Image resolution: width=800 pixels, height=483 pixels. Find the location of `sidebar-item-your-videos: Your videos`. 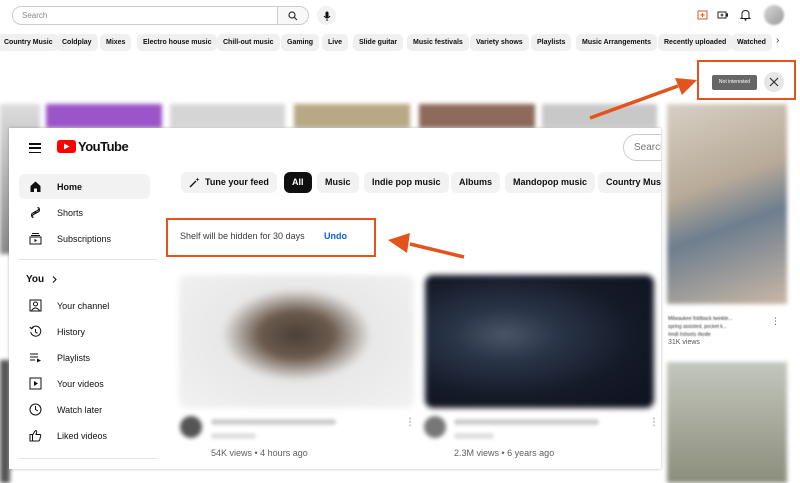

sidebar-item-your-videos: Your videos is located at coordinates (84, 383).